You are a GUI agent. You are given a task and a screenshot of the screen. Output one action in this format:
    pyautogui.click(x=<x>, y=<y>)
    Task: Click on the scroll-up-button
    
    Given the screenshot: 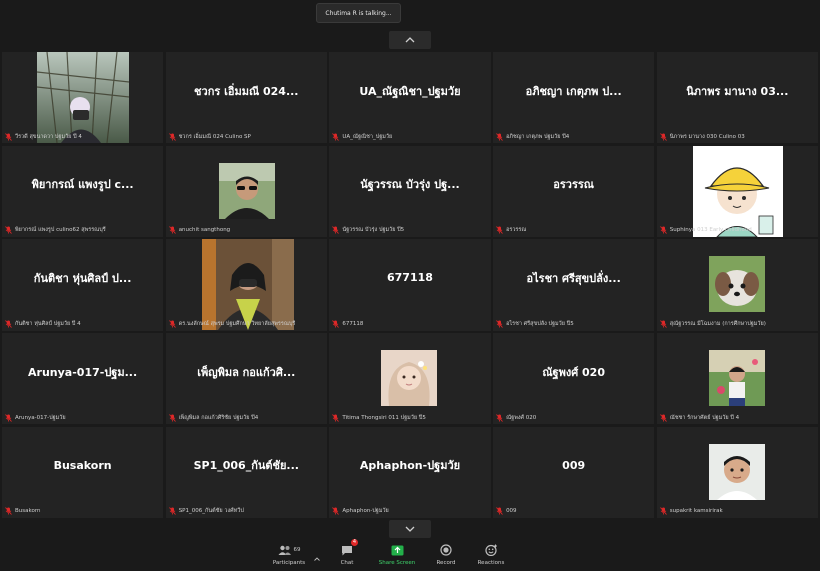 What is the action you would take?
    pyautogui.click(x=410, y=40)
    